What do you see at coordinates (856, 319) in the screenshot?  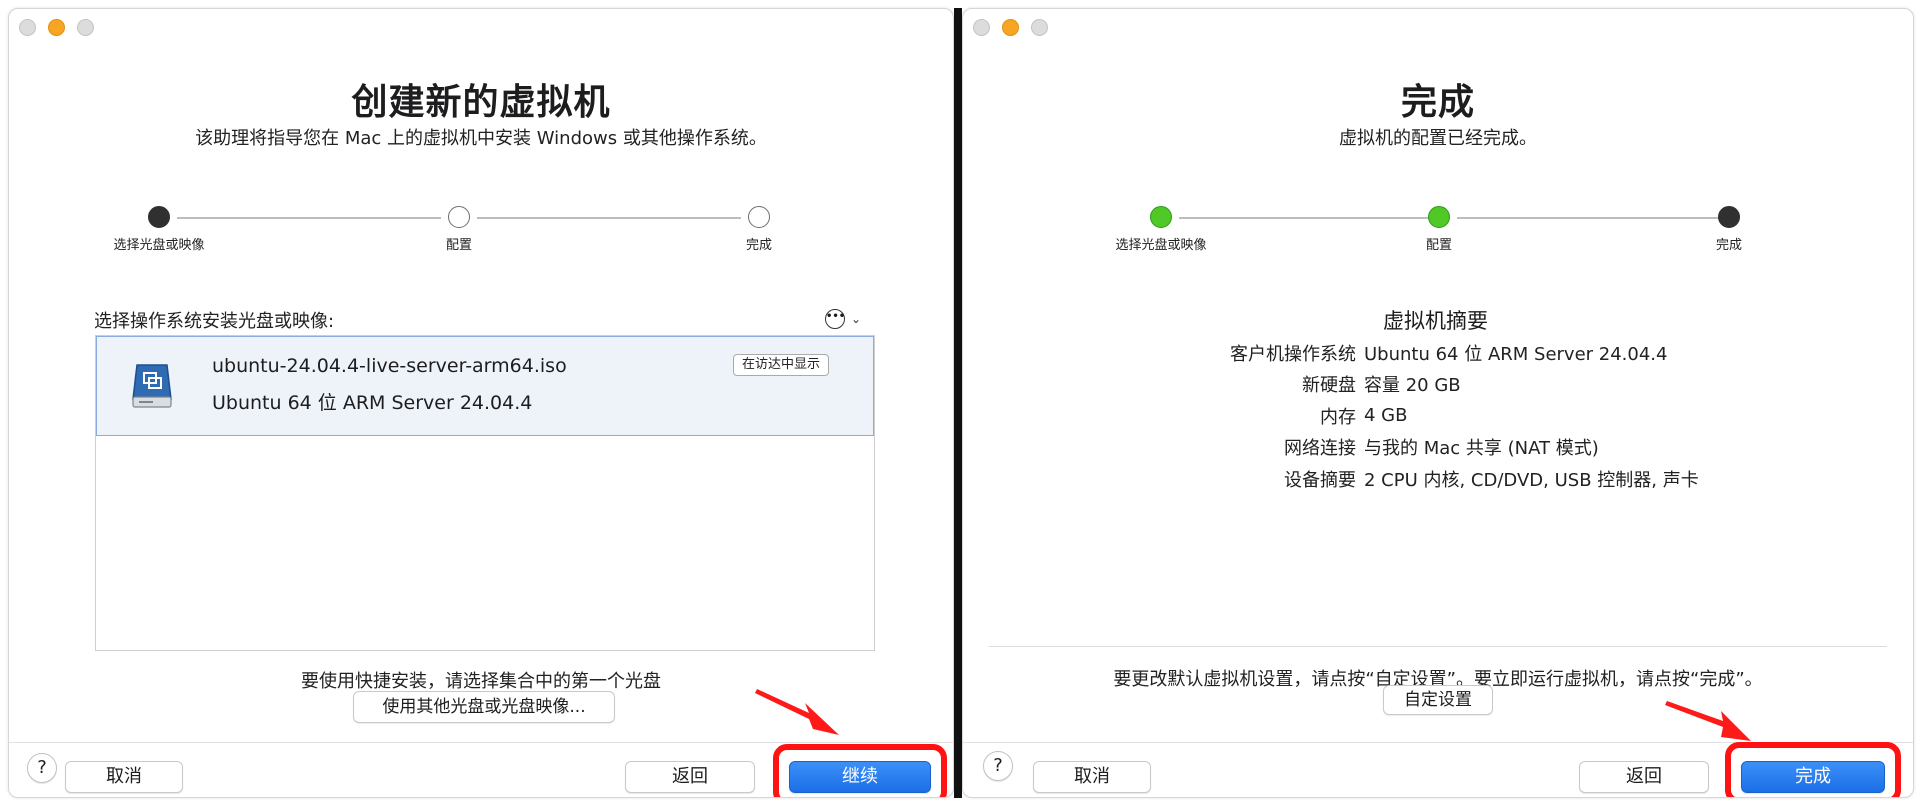 I see `chevron-down-icon: ⌄` at bounding box center [856, 319].